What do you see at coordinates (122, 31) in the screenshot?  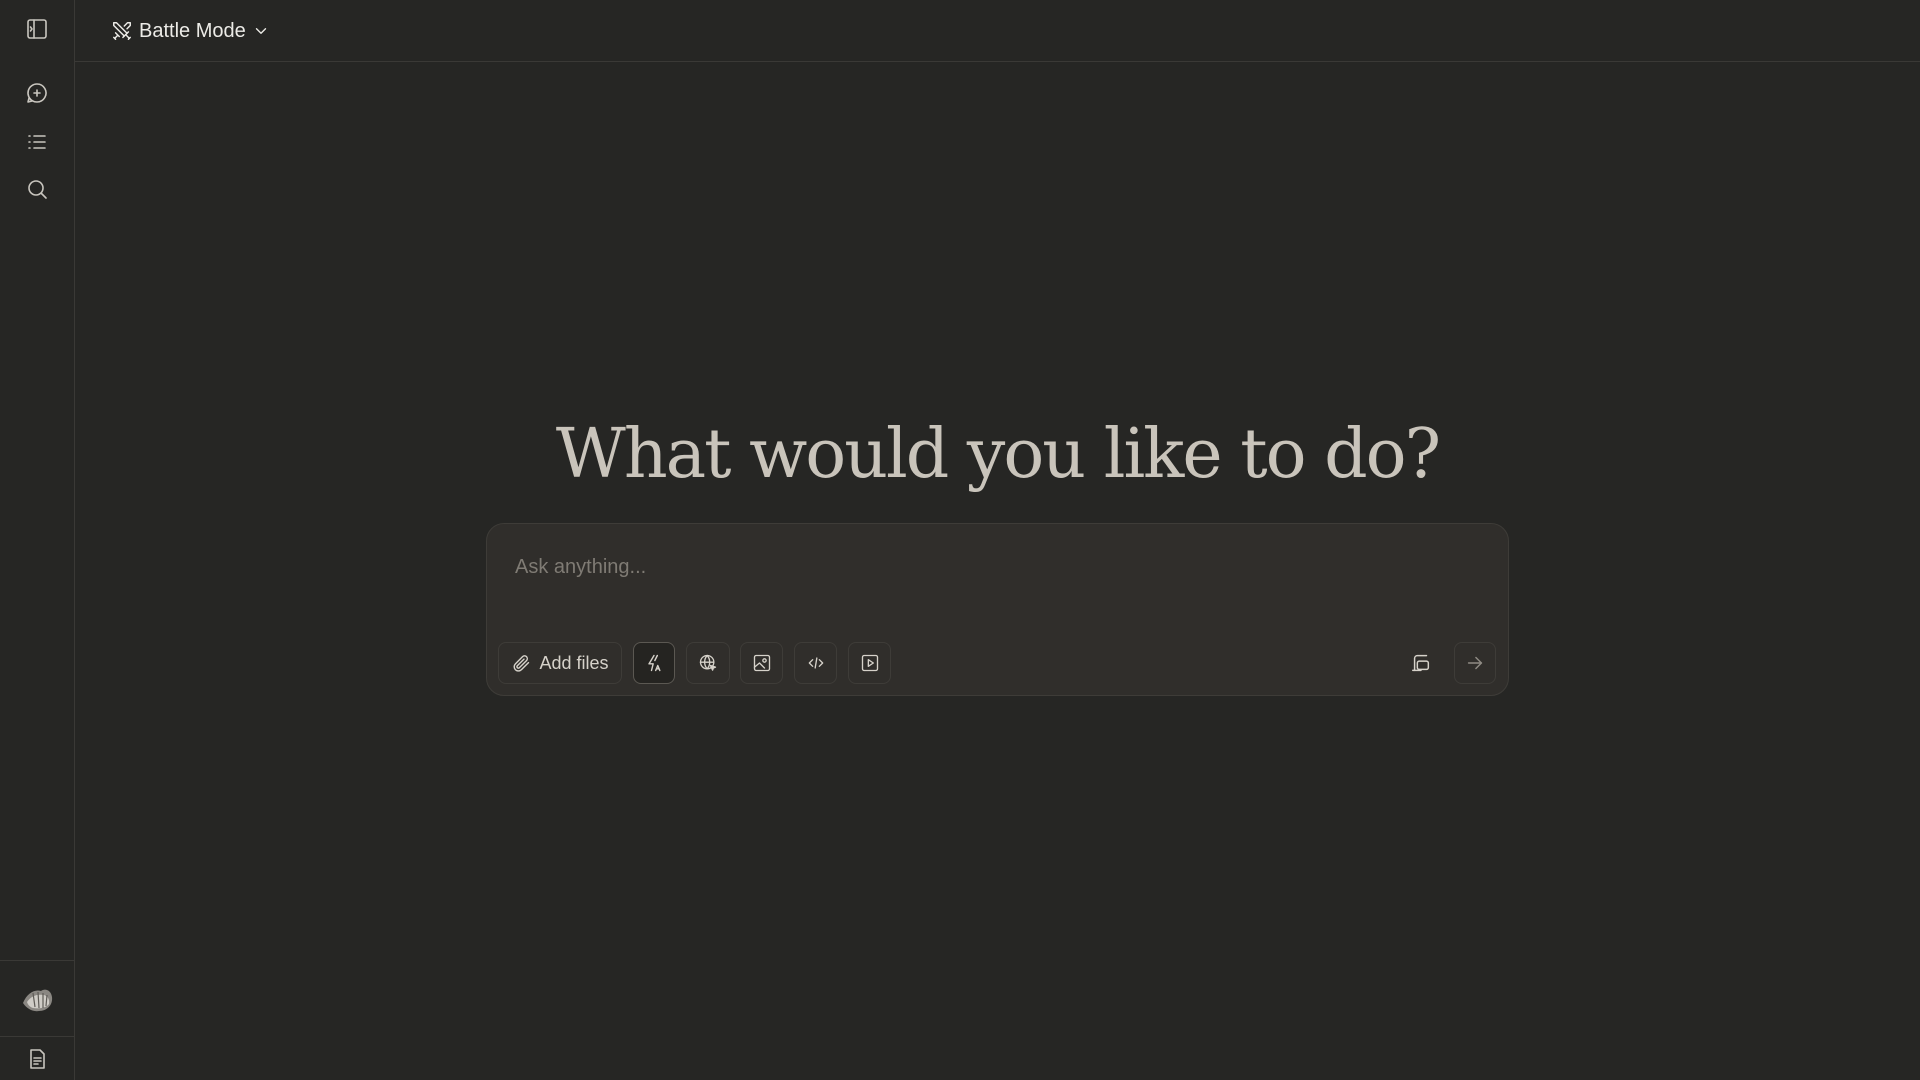 I see `crossed-swords-icon` at bounding box center [122, 31].